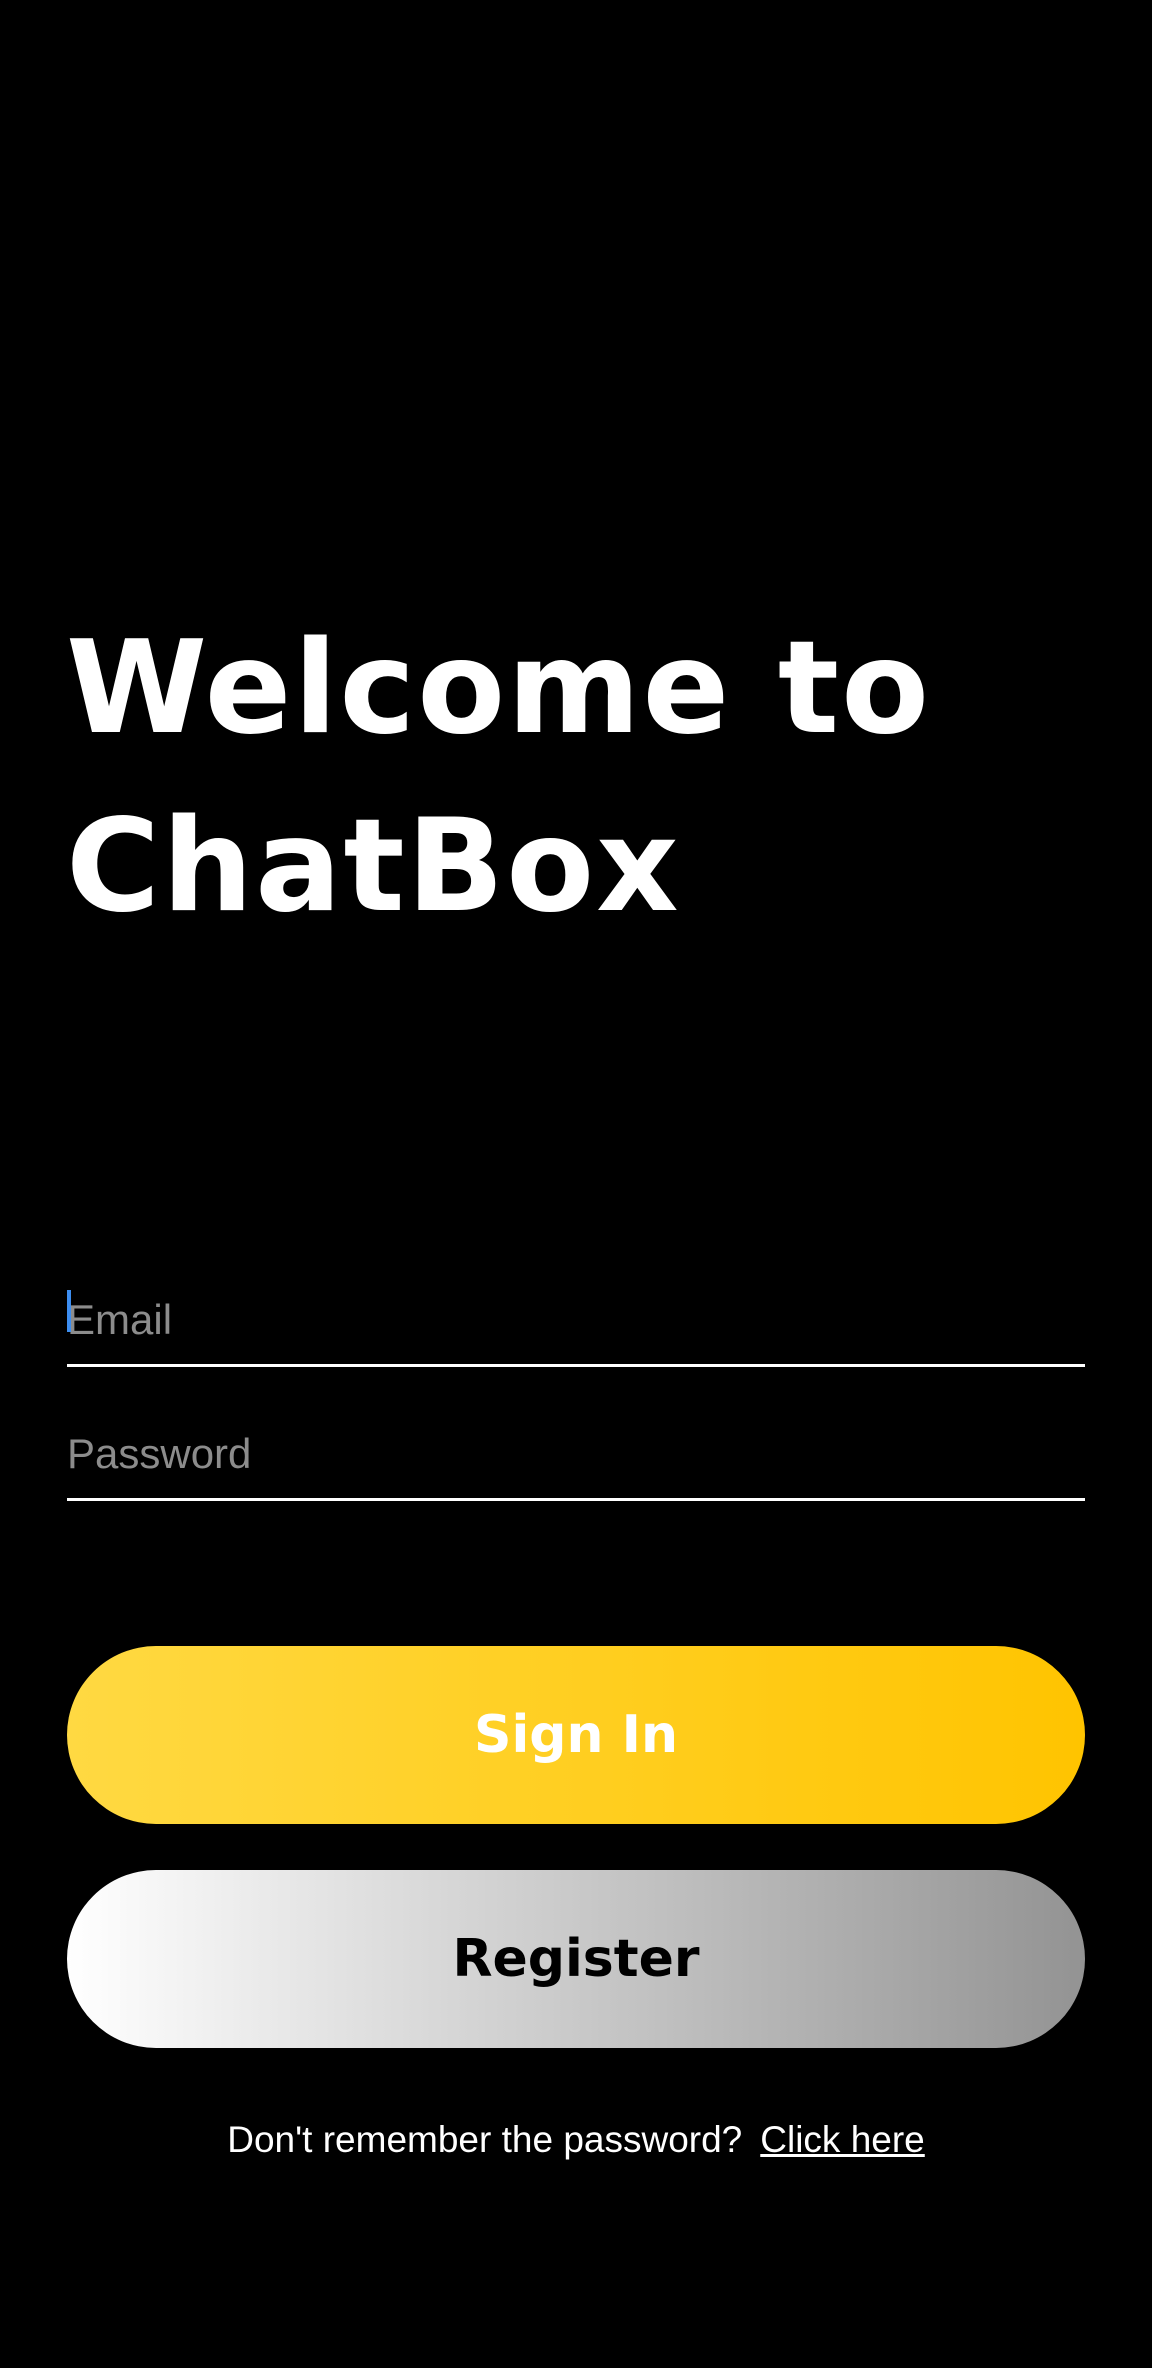  Describe the element at coordinates (576, 1959) in the screenshot. I see `register-button: Register` at that location.